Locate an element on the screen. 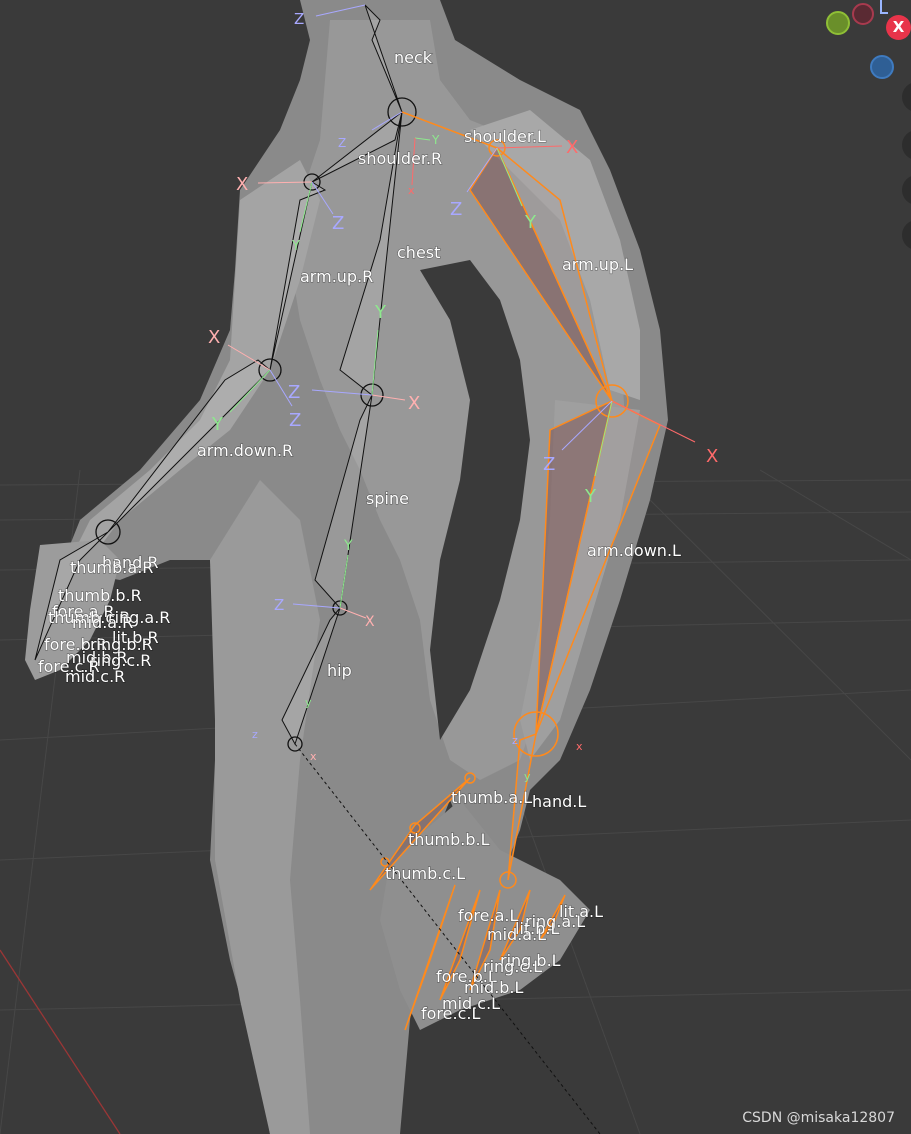 The image size is (911, 1134). label-mid-c-r: mid.c.R is located at coordinates (95, 676).